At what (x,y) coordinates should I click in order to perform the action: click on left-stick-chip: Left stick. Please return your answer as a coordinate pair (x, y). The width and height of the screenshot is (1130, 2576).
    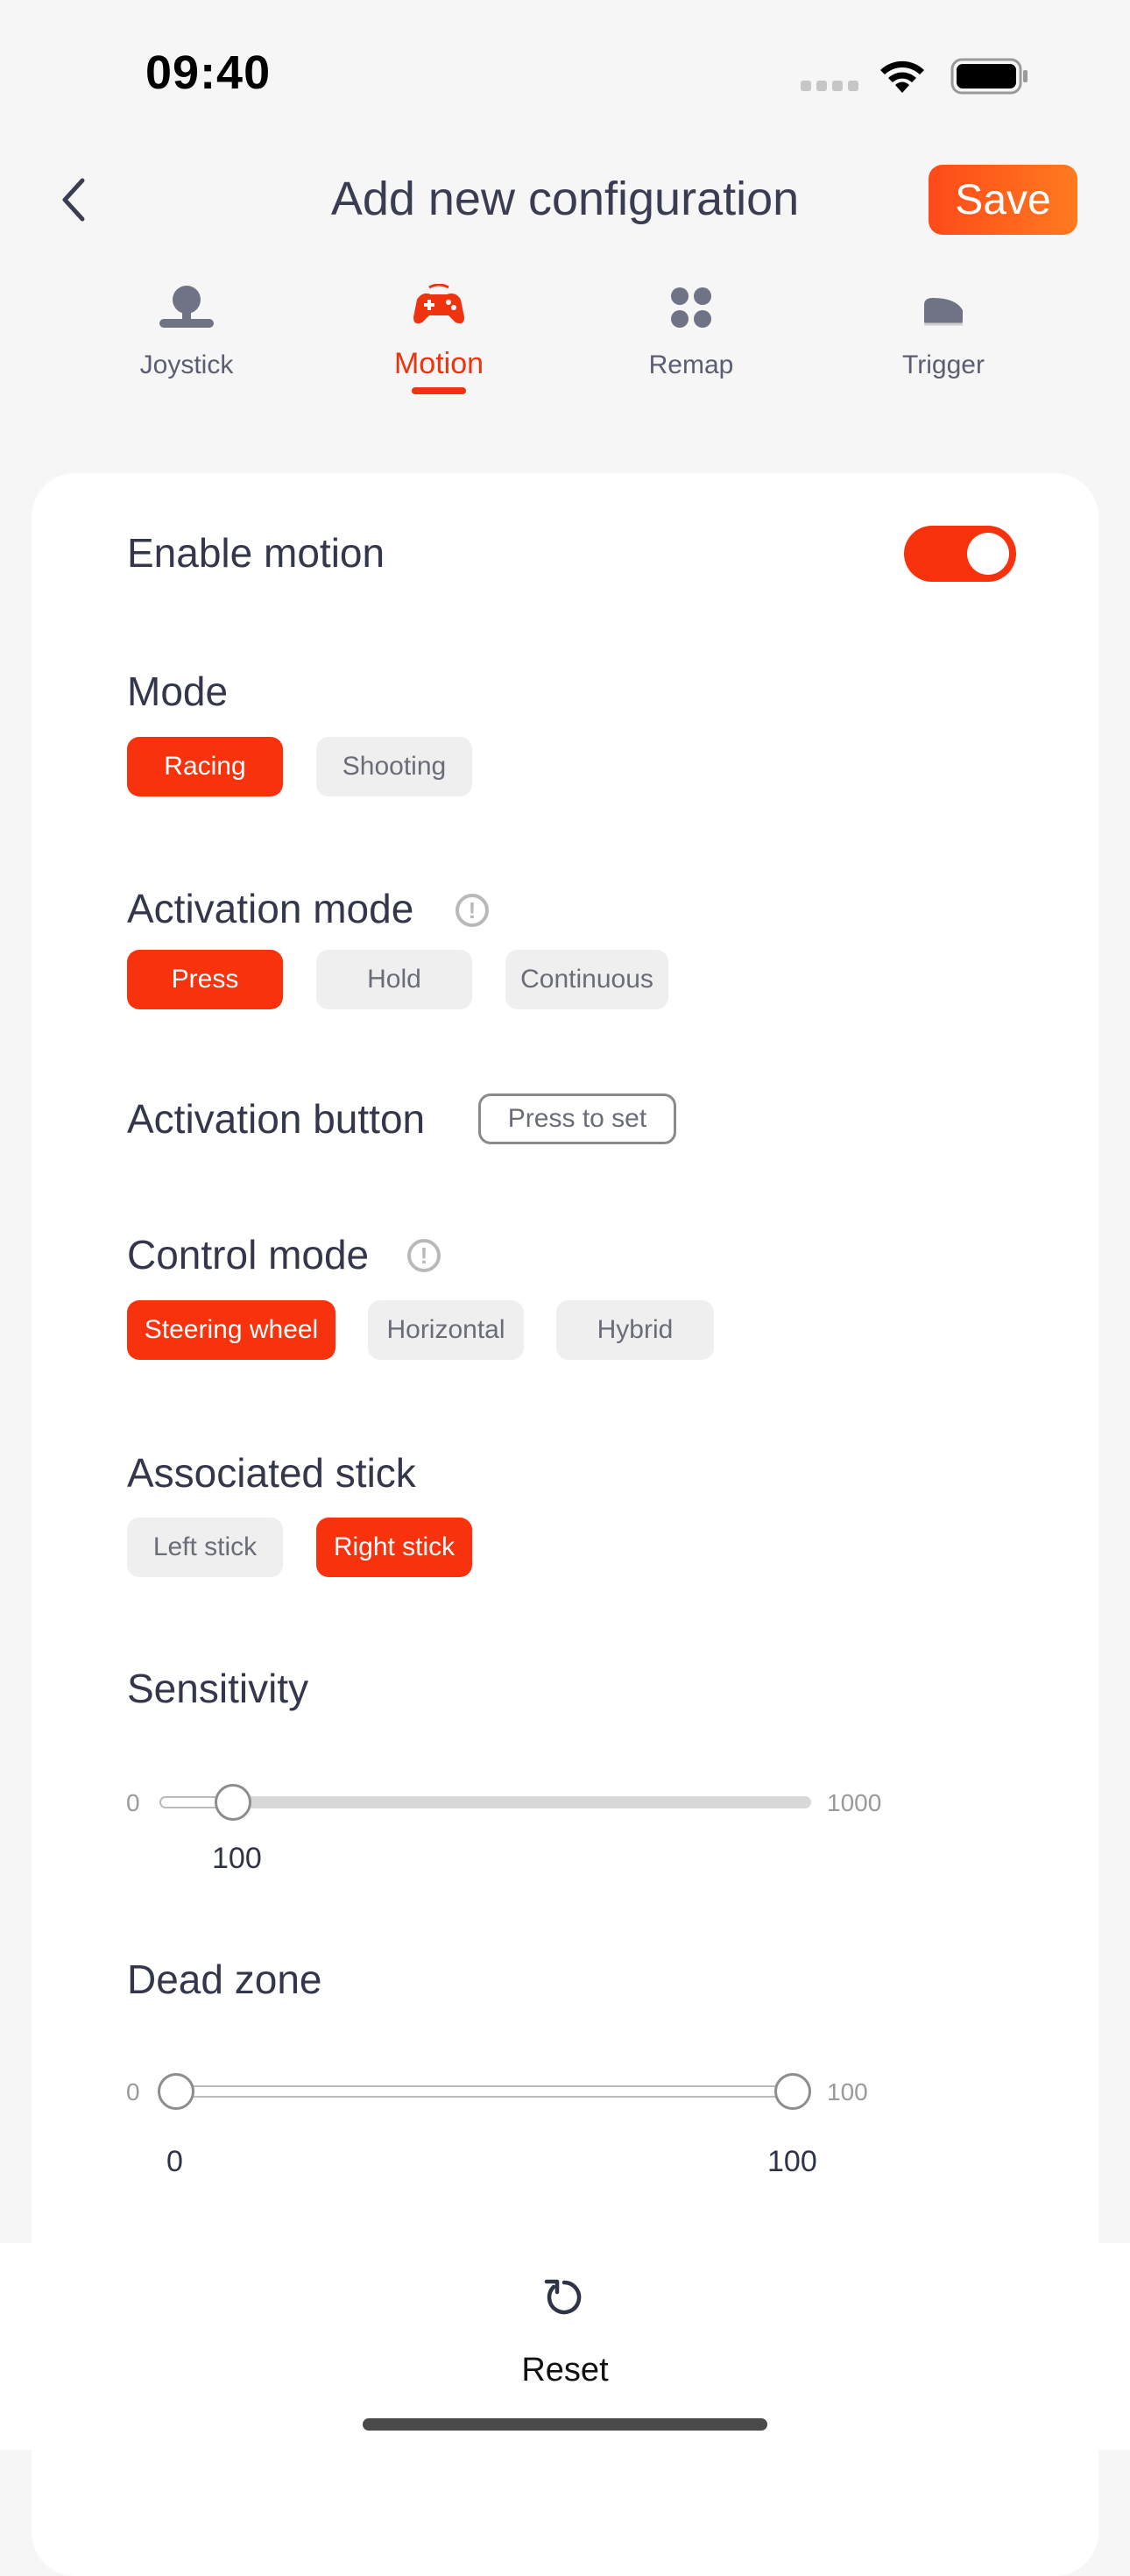
    Looking at the image, I should click on (205, 1547).